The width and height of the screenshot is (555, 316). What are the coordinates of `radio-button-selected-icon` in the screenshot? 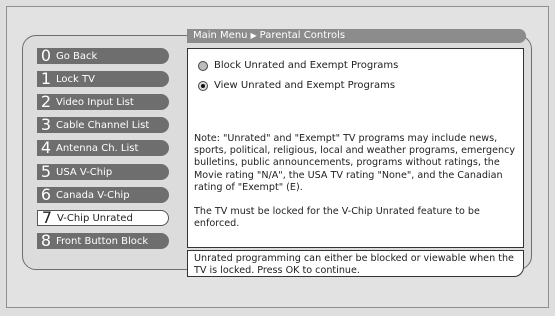 It's located at (203, 85).